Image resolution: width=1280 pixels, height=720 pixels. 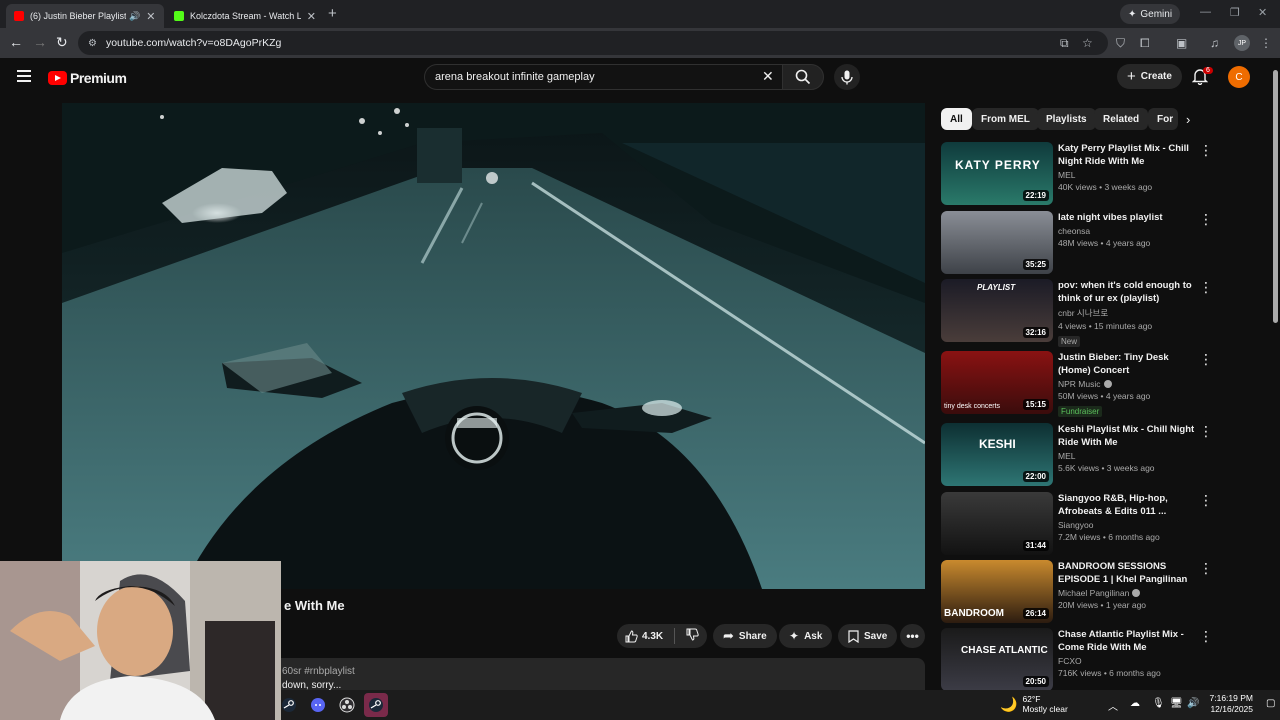 What do you see at coordinates (997, 242) in the screenshot?
I see `video-thumbnail: 35:25` at bounding box center [997, 242].